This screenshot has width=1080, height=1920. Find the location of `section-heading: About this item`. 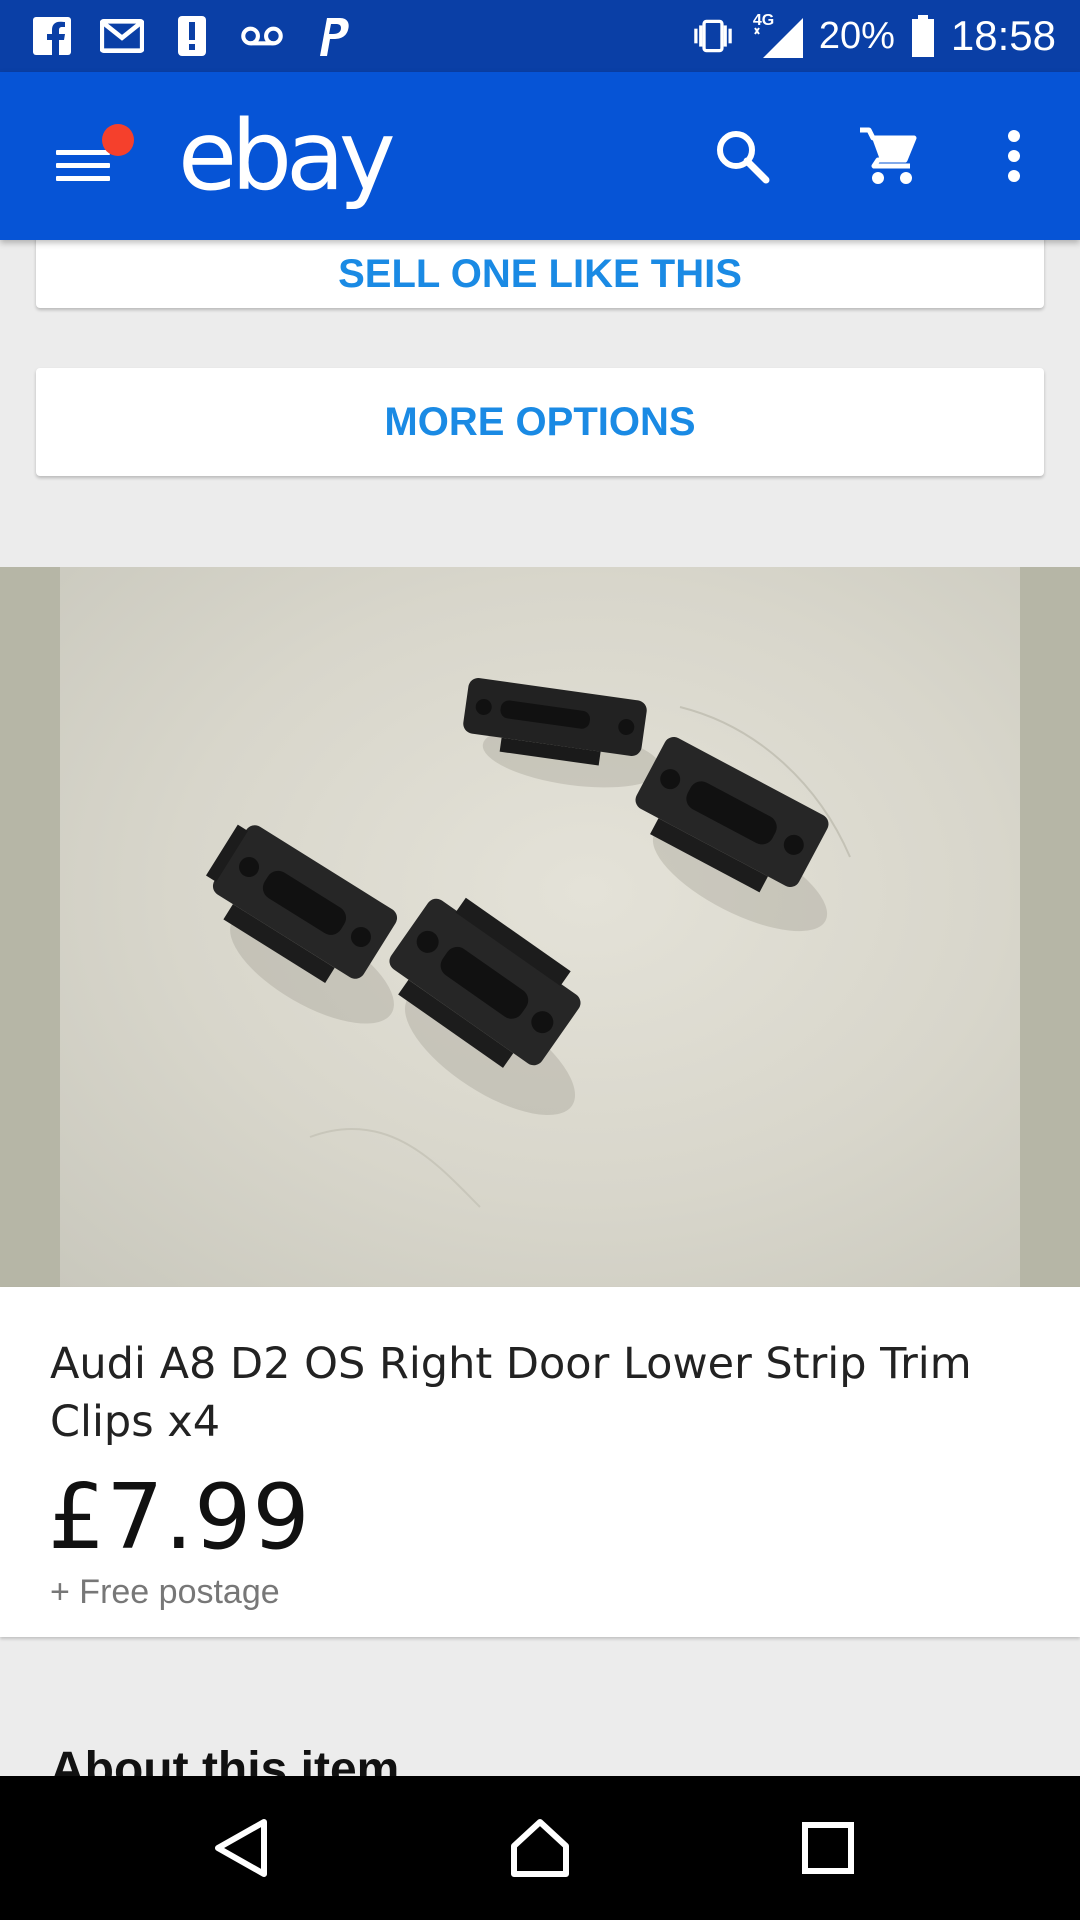

section-heading: About this item is located at coordinates (225, 1759).